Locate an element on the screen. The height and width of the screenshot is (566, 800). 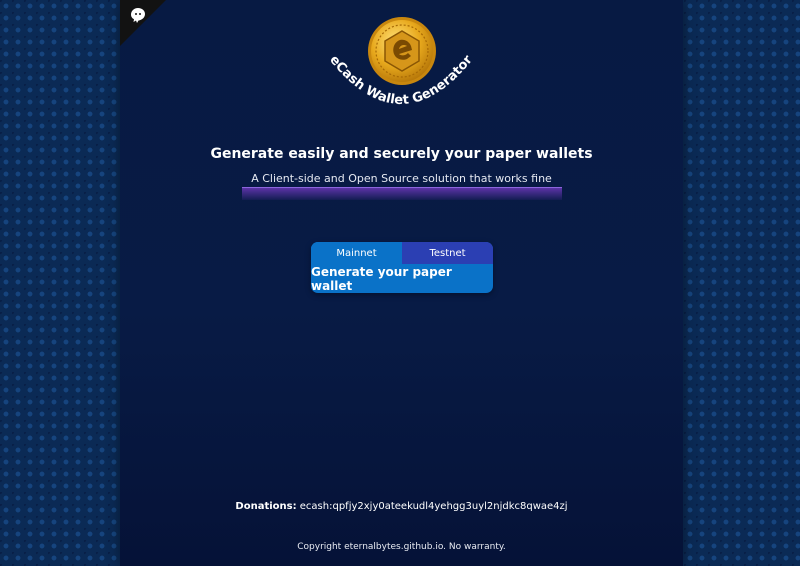
tab-mainnet: Mainnet is located at coordinates (356, 253).